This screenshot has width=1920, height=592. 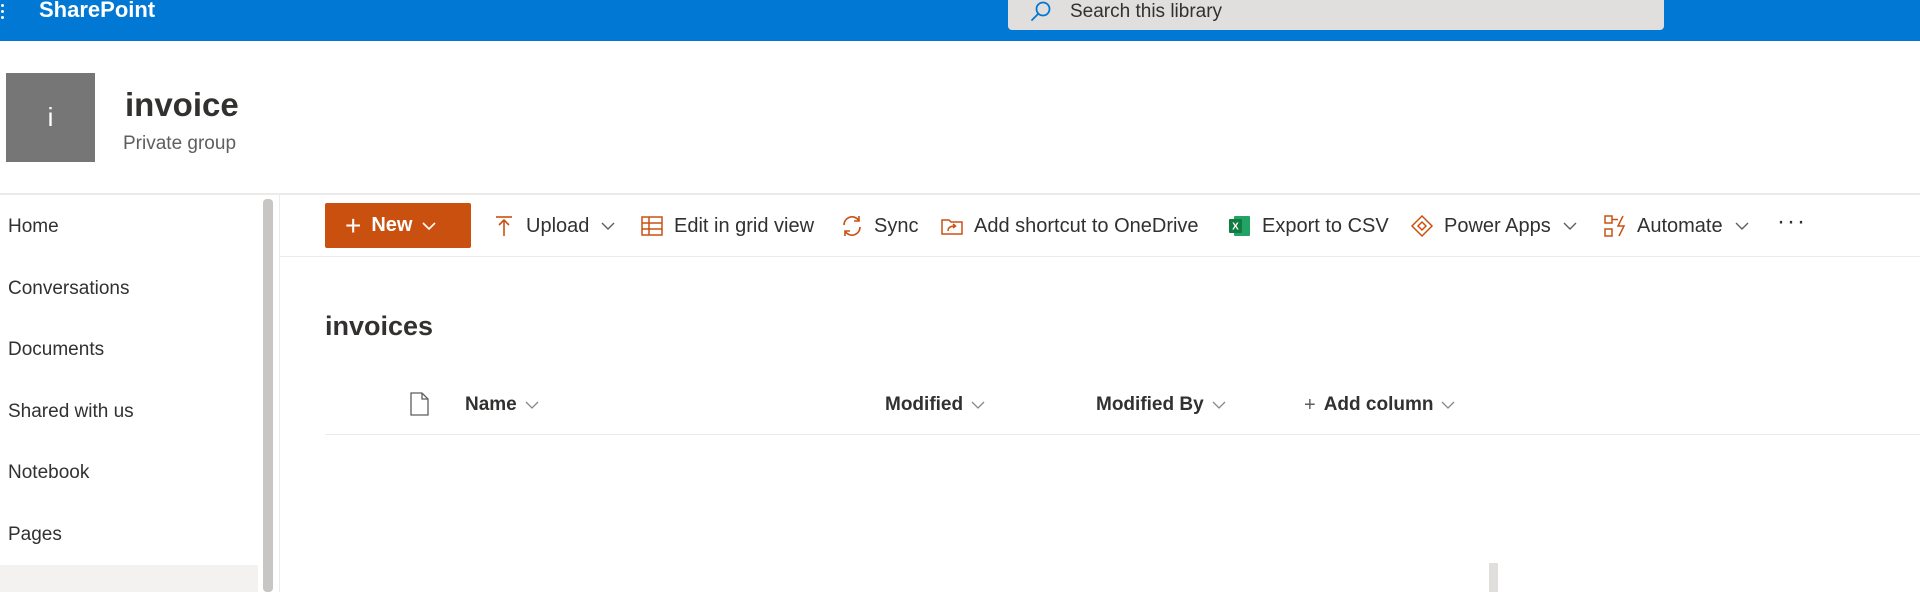 I want to click on upload-button: Upload, so click(x=553, y=226).